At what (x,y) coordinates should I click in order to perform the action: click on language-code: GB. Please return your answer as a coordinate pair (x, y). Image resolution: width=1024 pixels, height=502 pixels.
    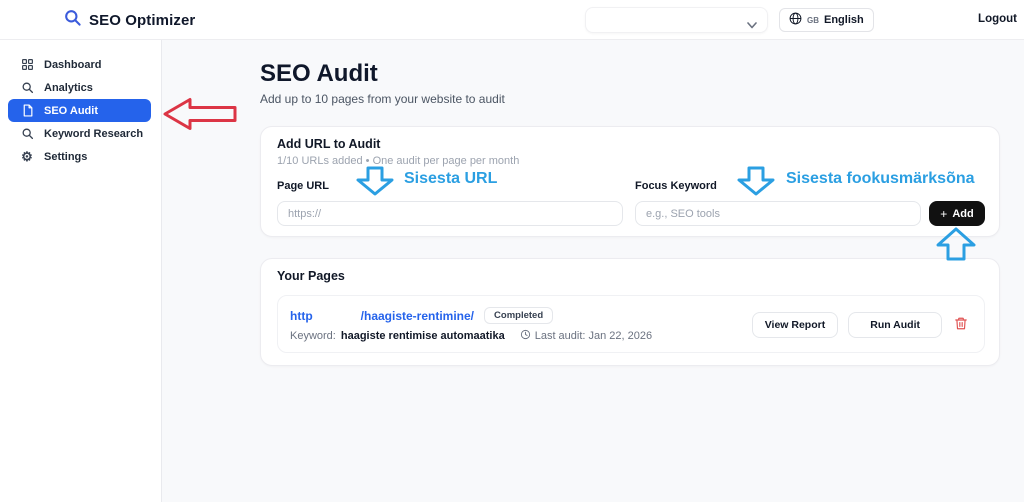
    Looking at the image, I should click on (813, 20).